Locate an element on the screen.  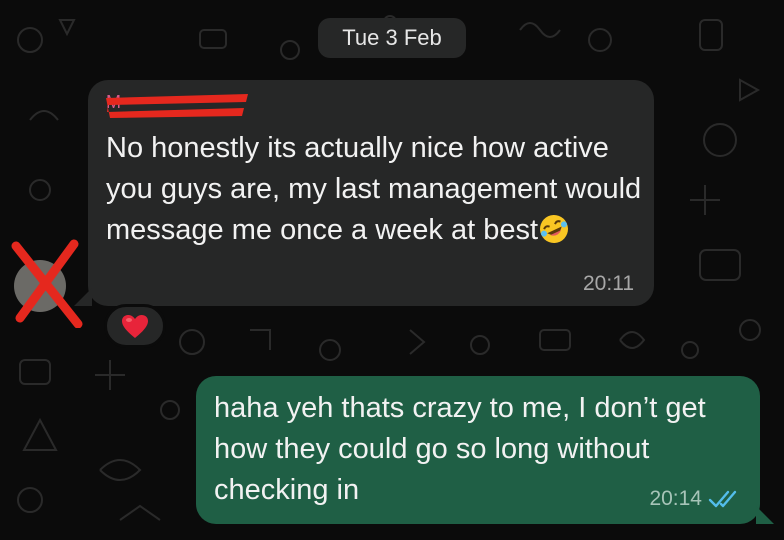
red-heart-icon is located at coordinates (135, 326).